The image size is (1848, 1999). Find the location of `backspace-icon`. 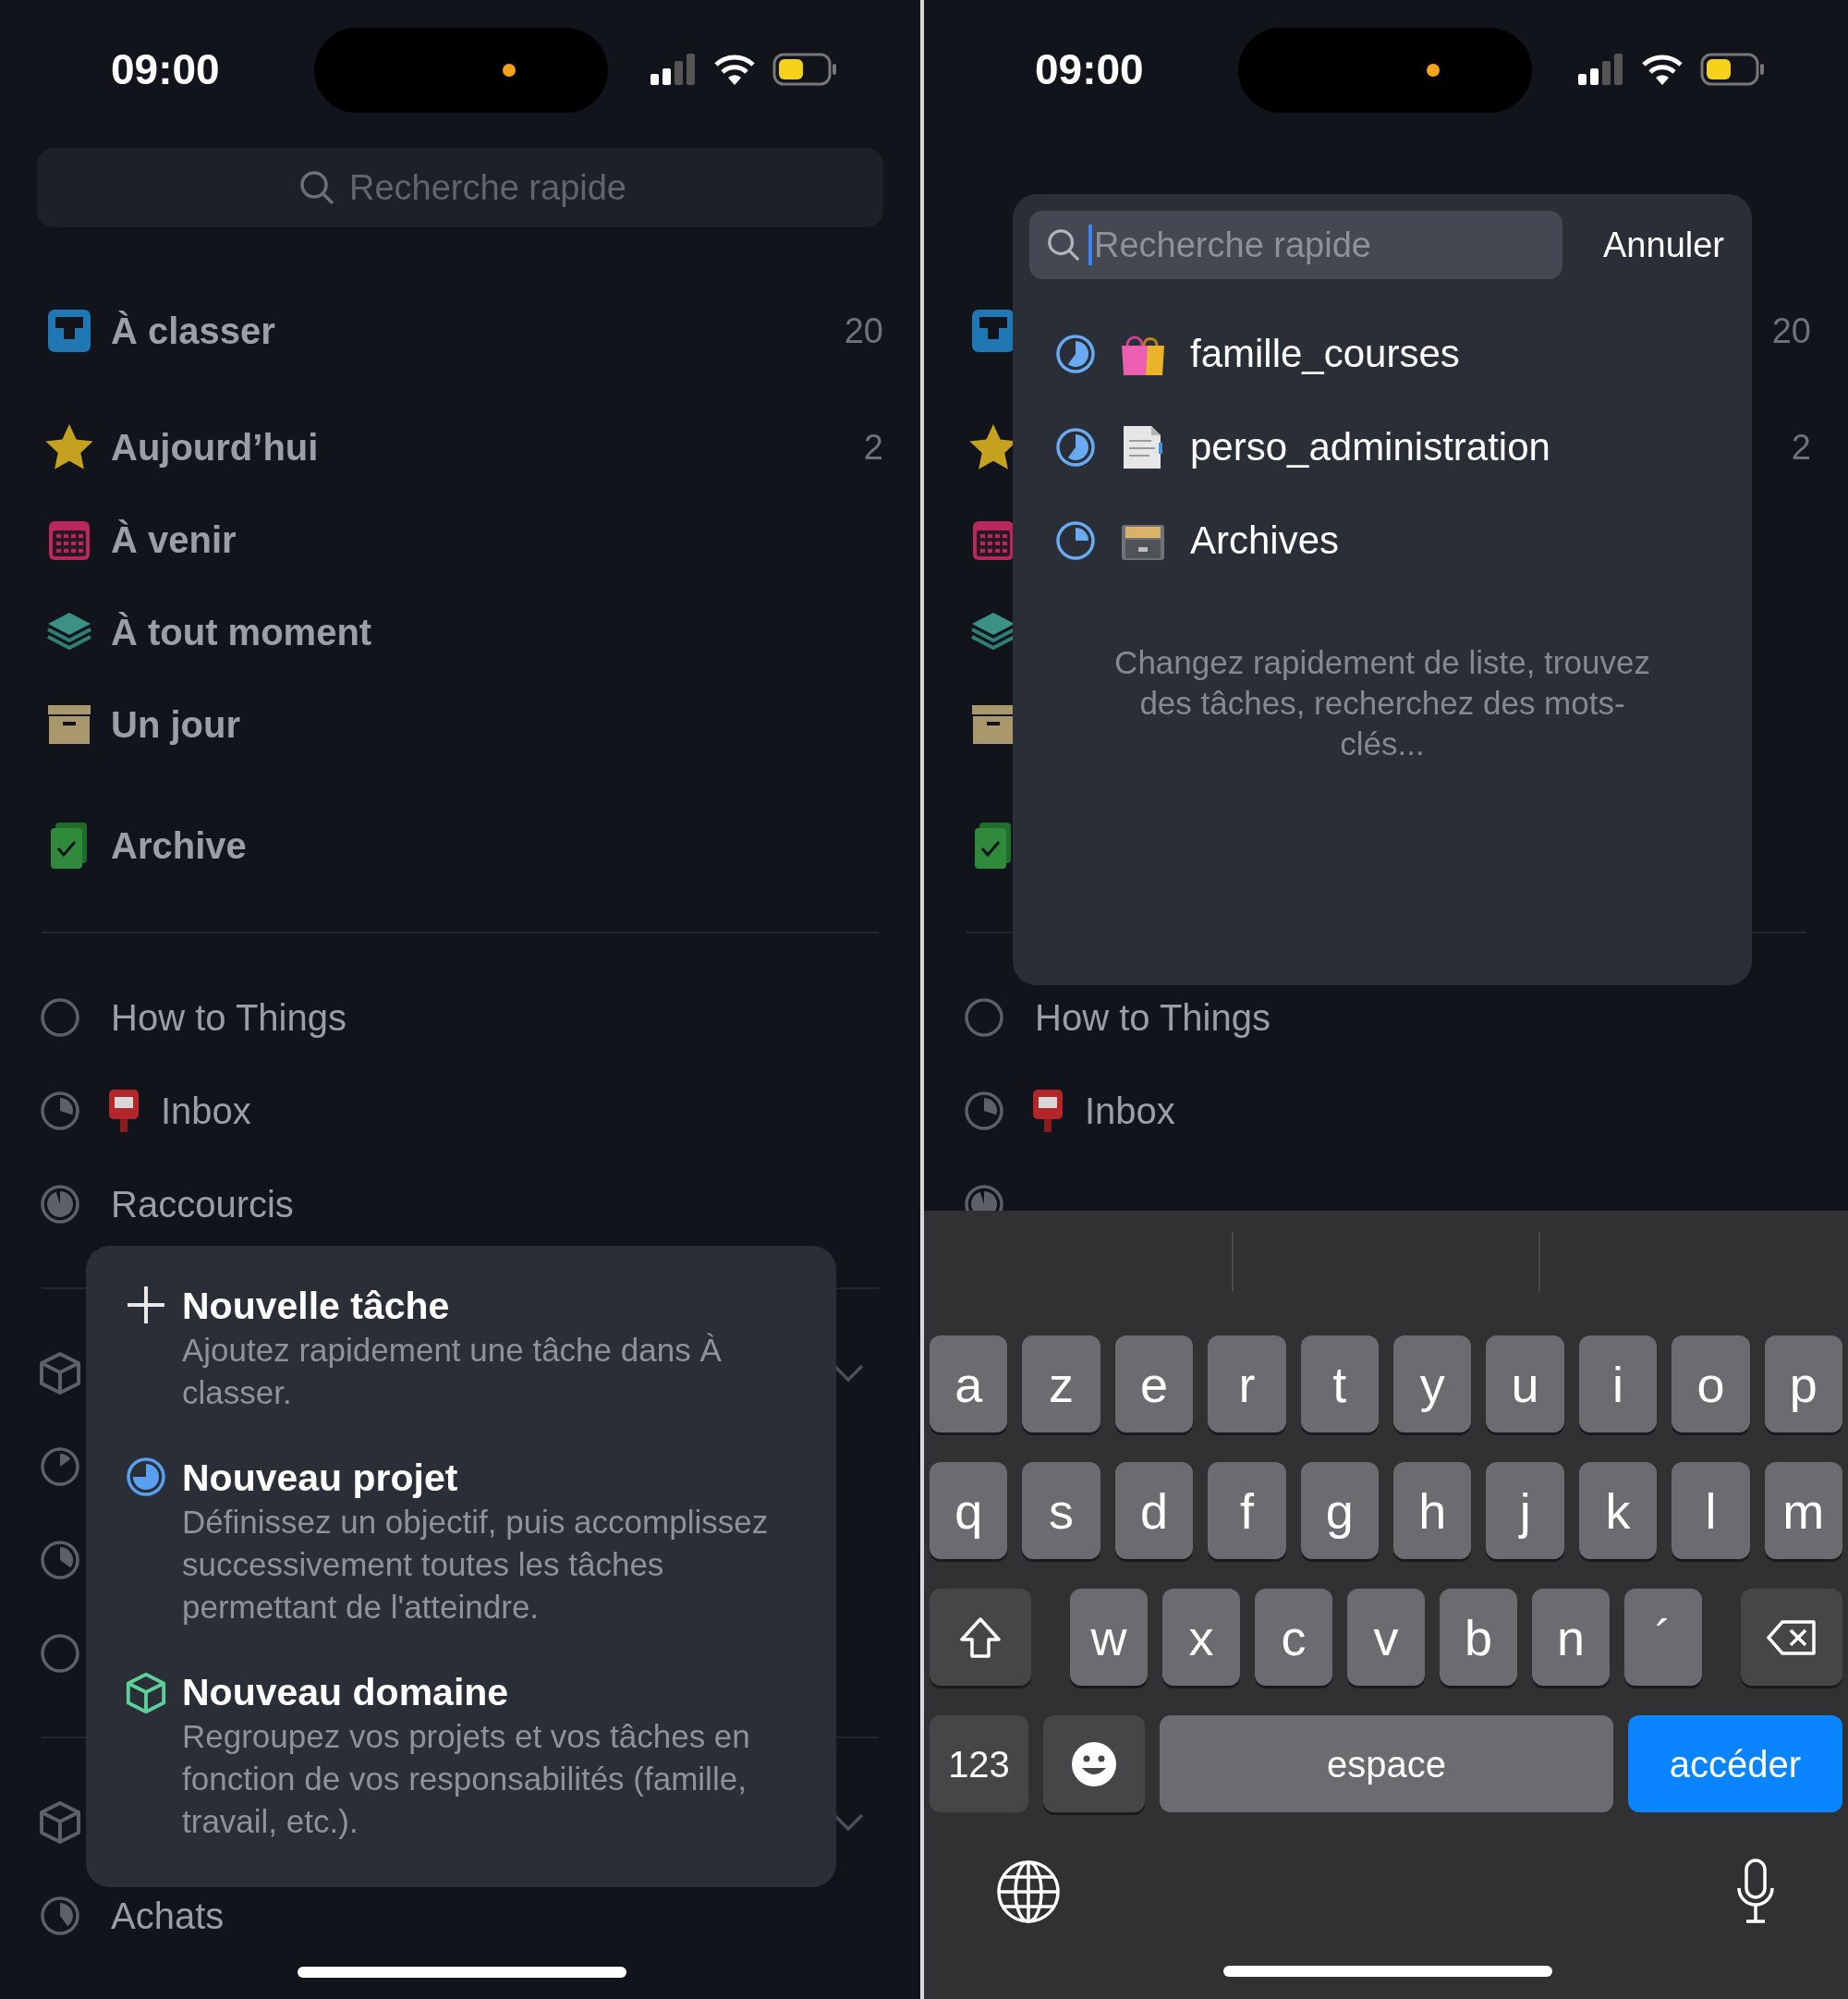

backspace-icon is located at coordinates (1792, 1637).